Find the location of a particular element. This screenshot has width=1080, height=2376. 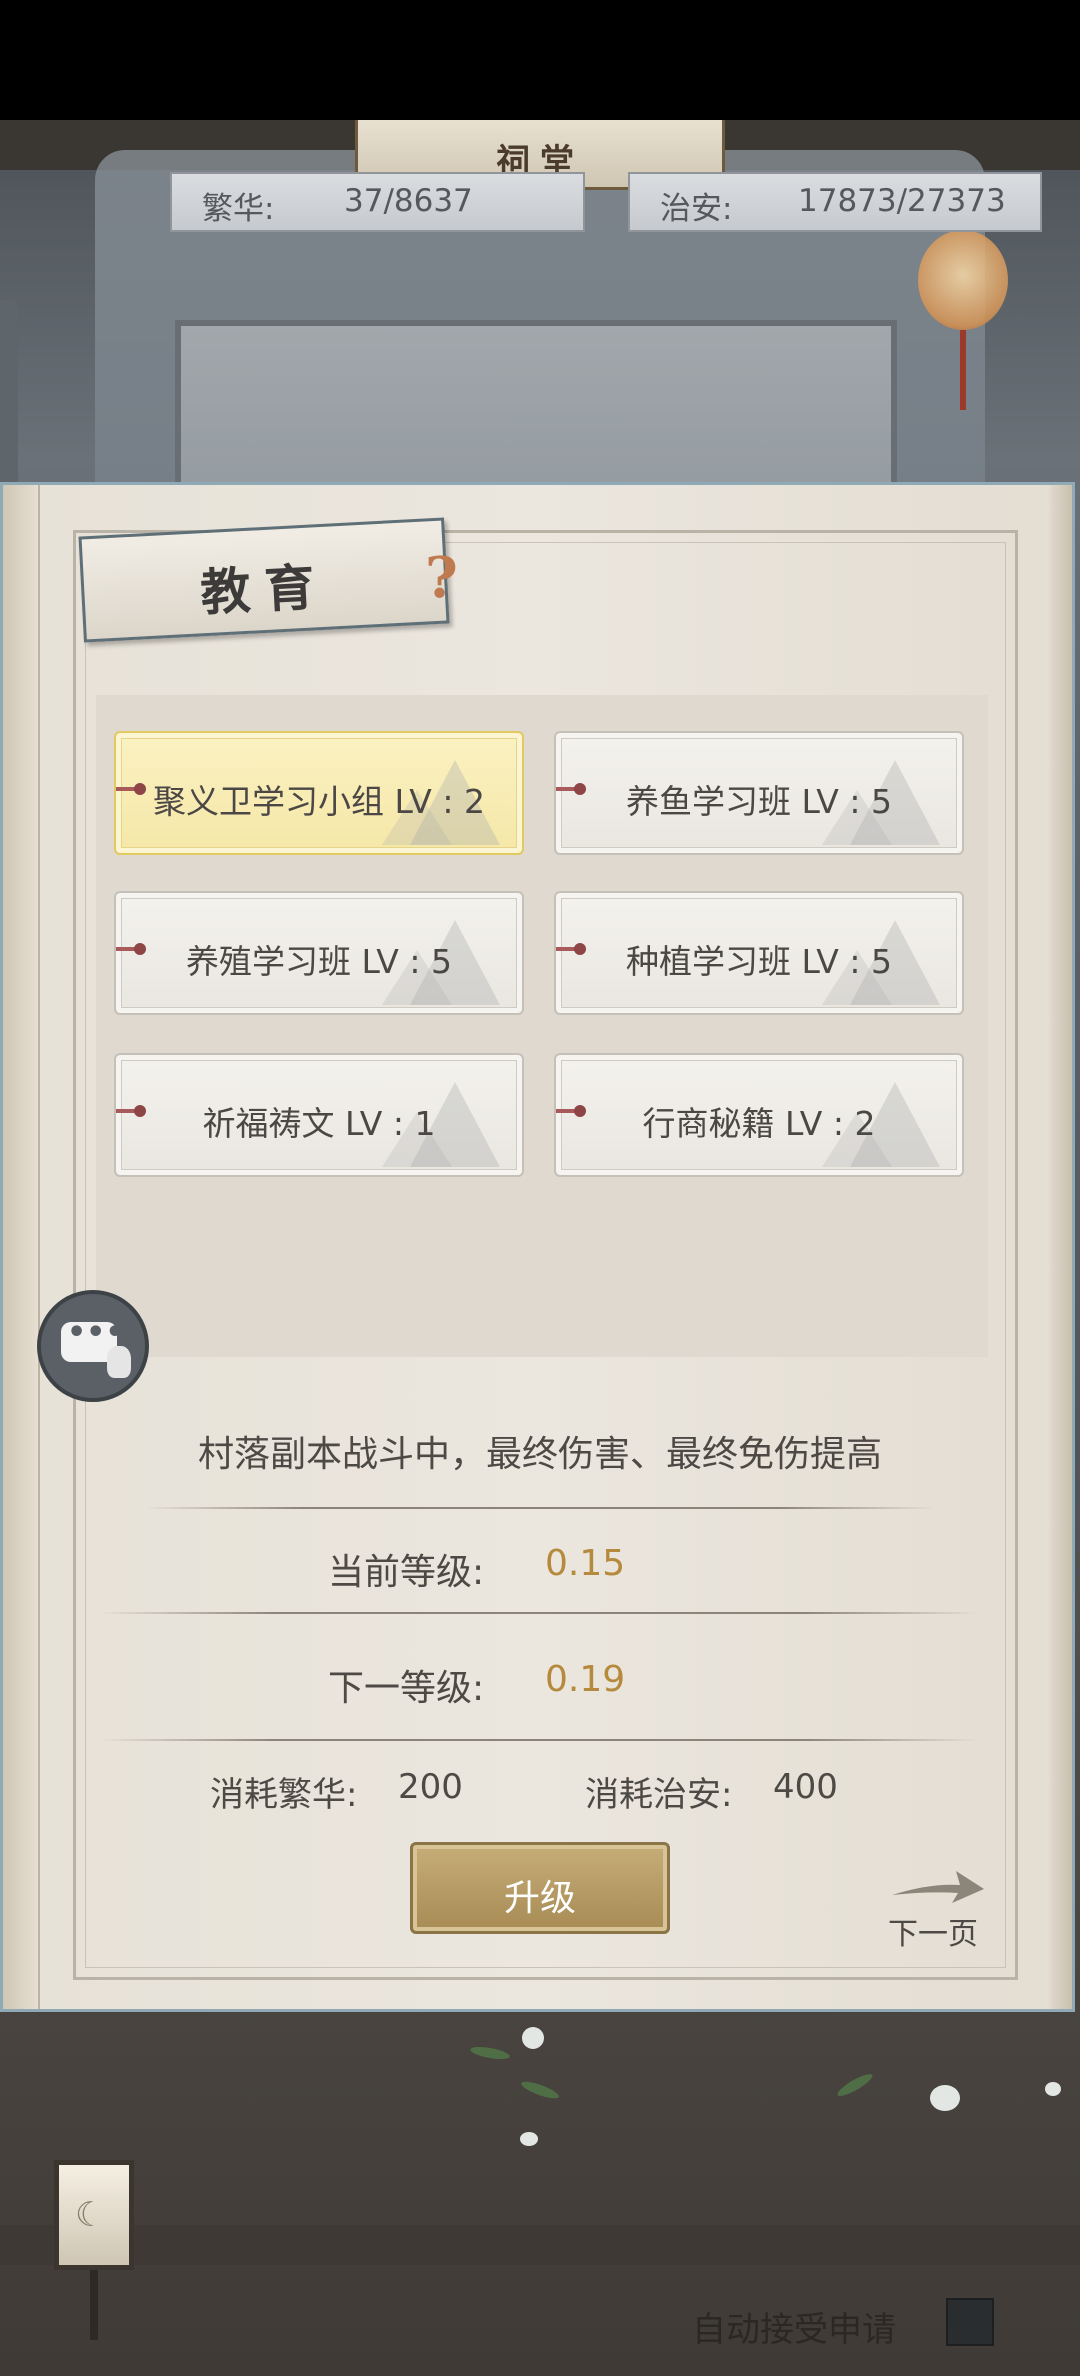

cost-security-value: 400 is located at coordinates (805, 1787).